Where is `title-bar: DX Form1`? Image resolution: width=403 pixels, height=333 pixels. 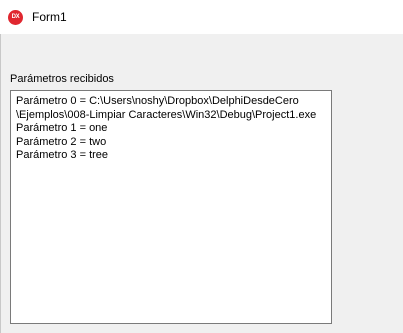 title-bar: DX Form1 is located at coordinates (201, 17).